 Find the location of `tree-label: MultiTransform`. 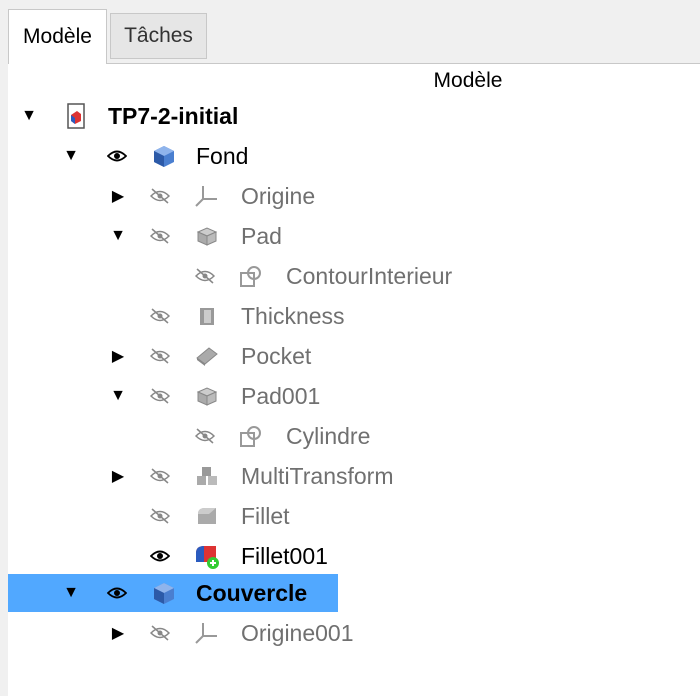

tree-label: MultiTransform is located at coordinates (317, 475).